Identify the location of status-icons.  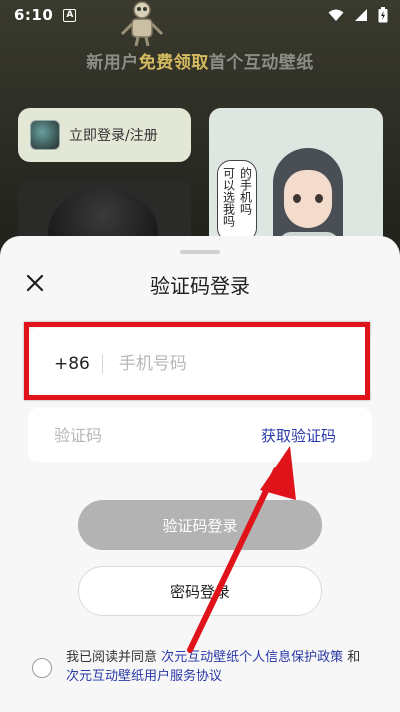
(358, 15).